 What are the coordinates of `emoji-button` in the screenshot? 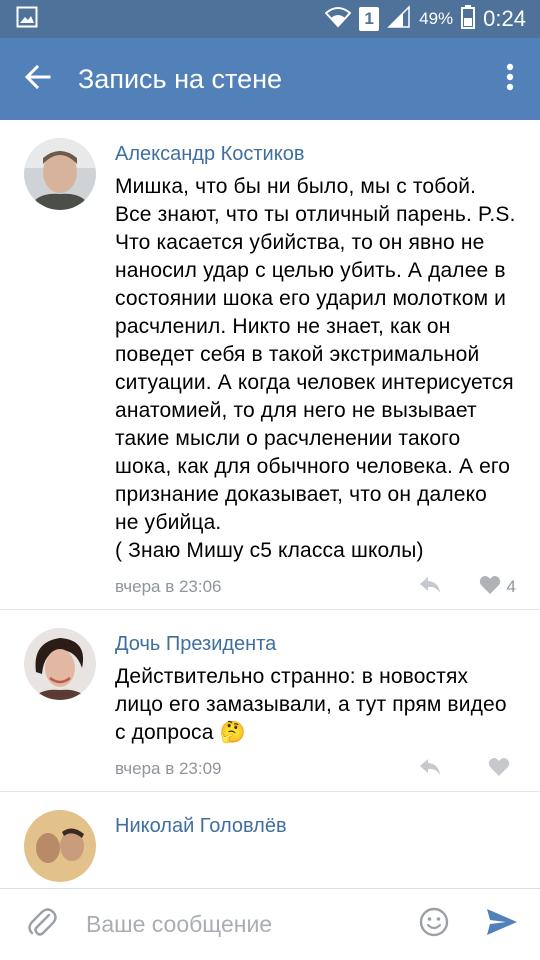 It's located at (434, 924).